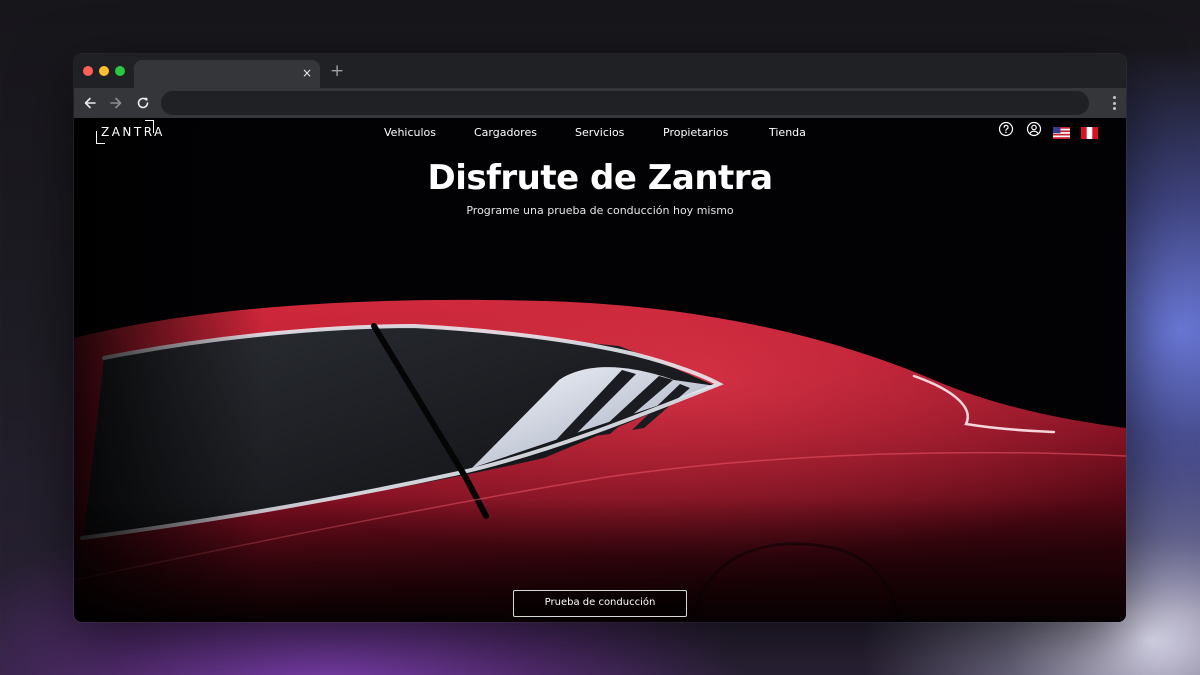 The image size is (1200, 675). I want to click on address-input, so click(625, 103).